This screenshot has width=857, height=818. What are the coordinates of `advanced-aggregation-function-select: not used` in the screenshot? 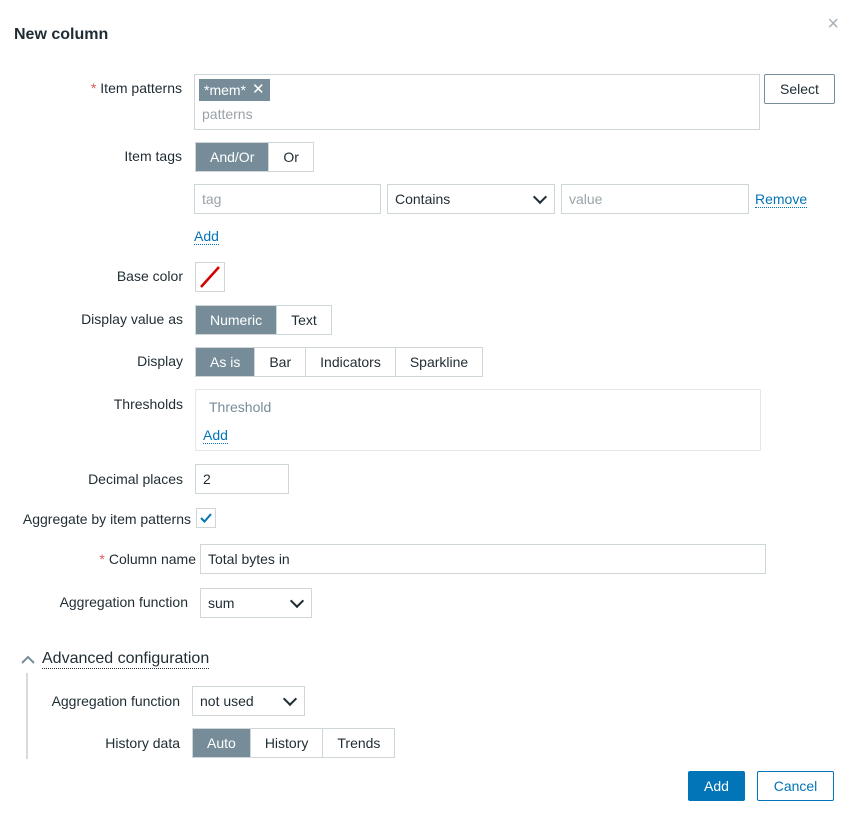 It's located at (248, 701).